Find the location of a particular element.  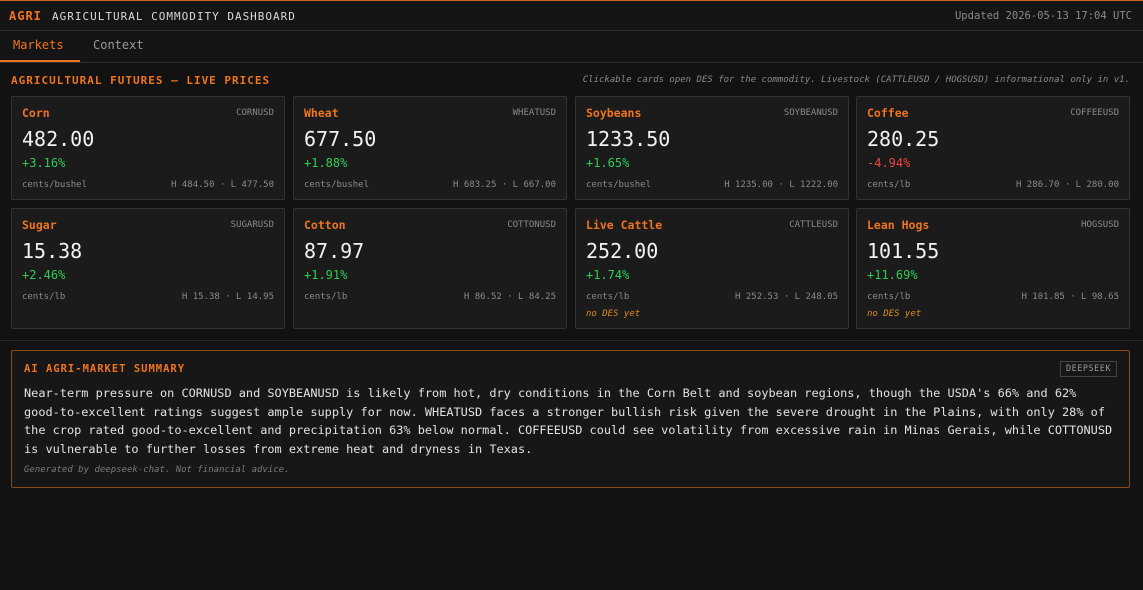

card-name: Corn is located at coordinates (36, 113).